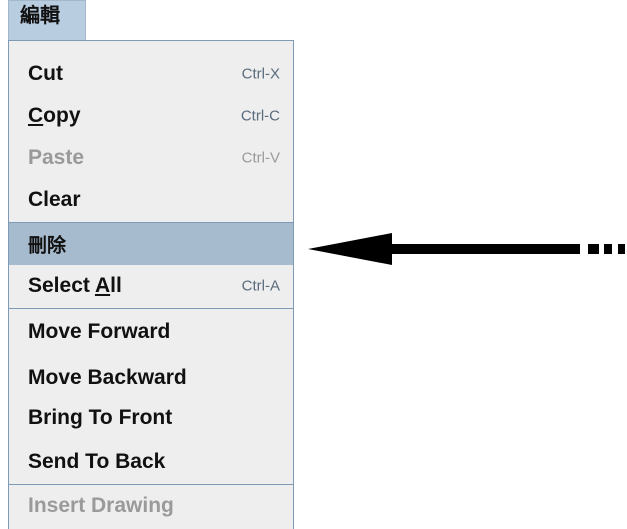 The image size is (627, 529). What do you see at coordinates (102, 285) in the screenshot?
I see `mnemonic-letter: A` at bounding box center [102, 285].